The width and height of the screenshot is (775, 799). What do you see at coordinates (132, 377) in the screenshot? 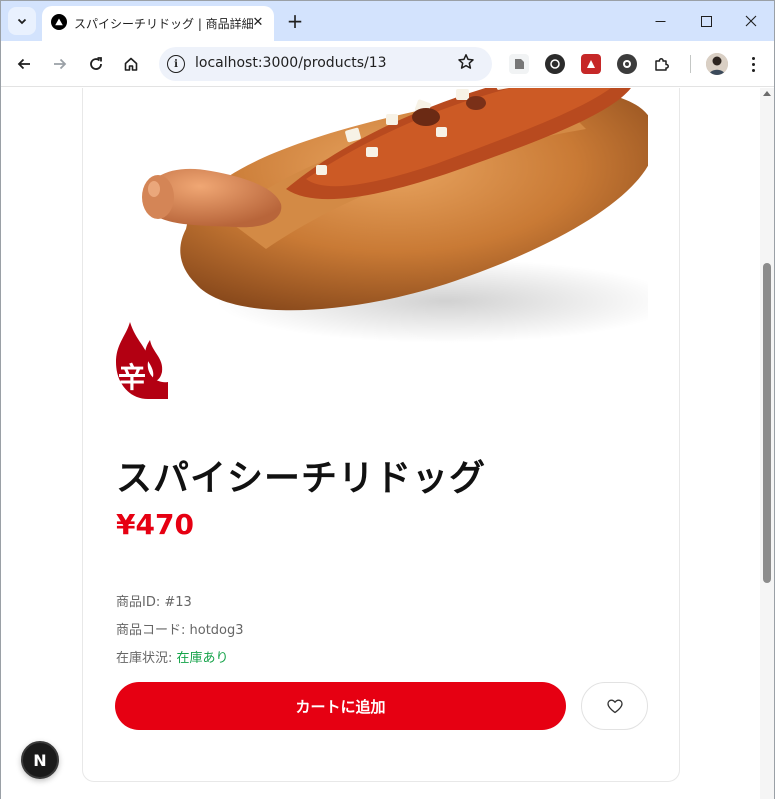
I see `spicy-badge-label: 辛` at bounding box center [132, 377].